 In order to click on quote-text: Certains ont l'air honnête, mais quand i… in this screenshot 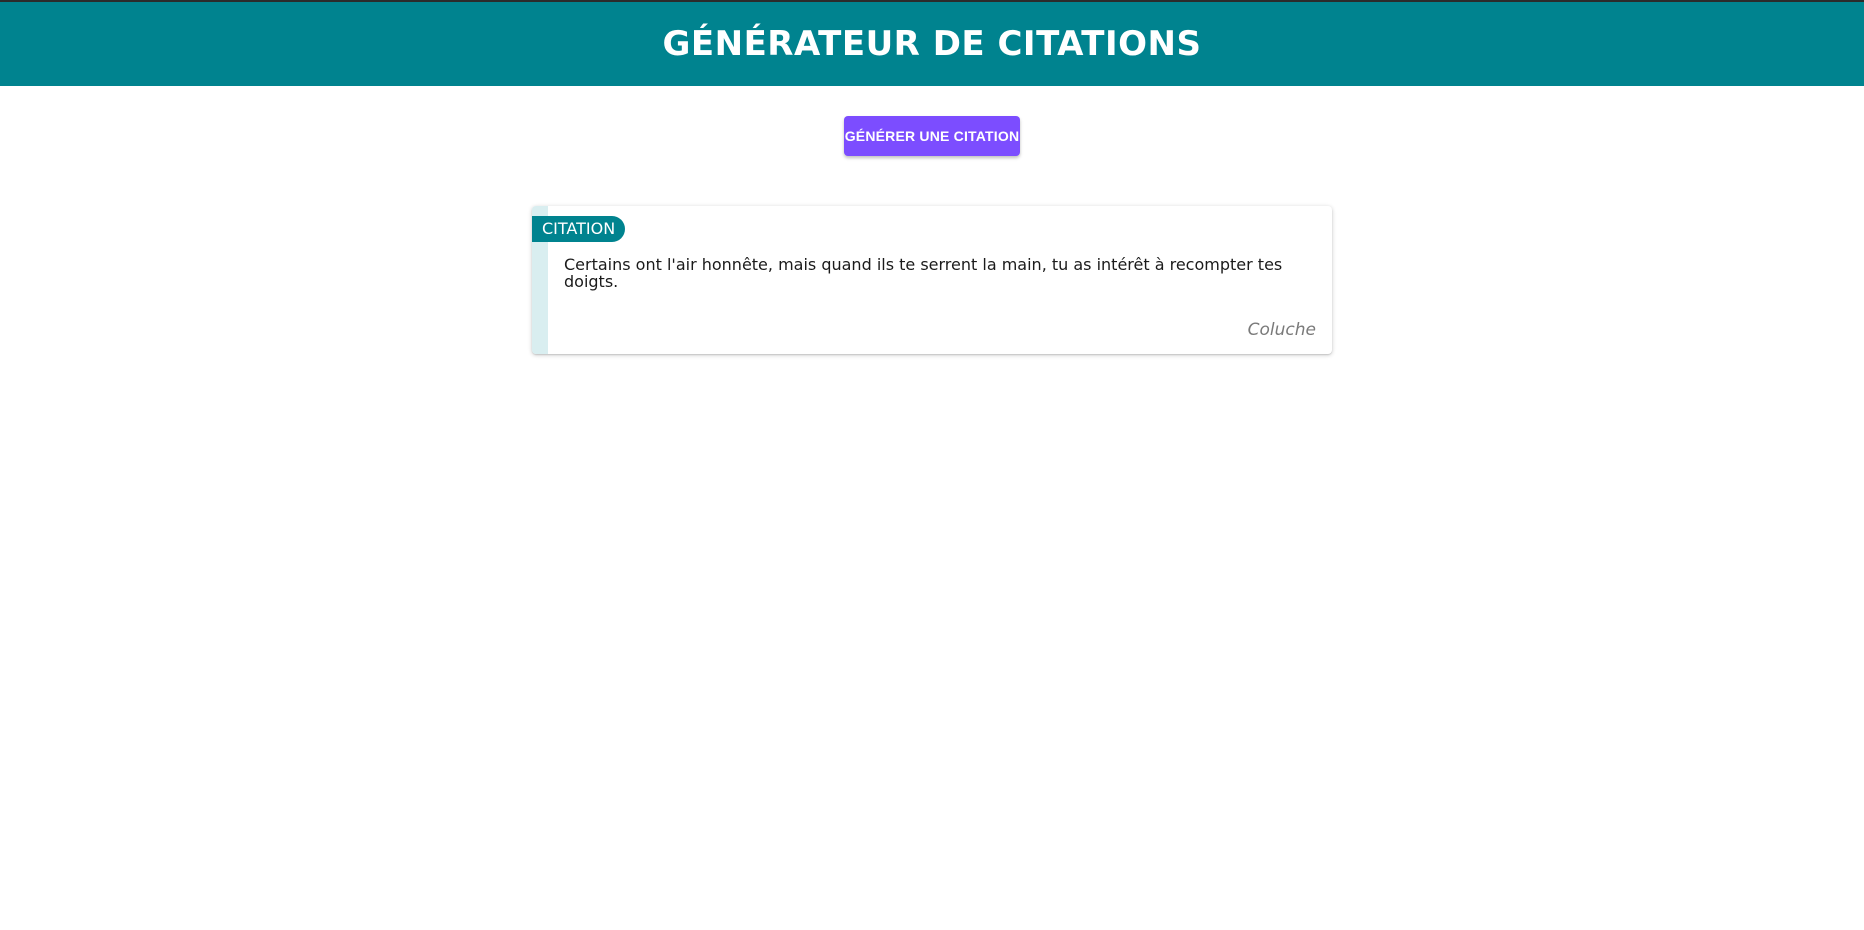, I will do `click(923, 273)`.